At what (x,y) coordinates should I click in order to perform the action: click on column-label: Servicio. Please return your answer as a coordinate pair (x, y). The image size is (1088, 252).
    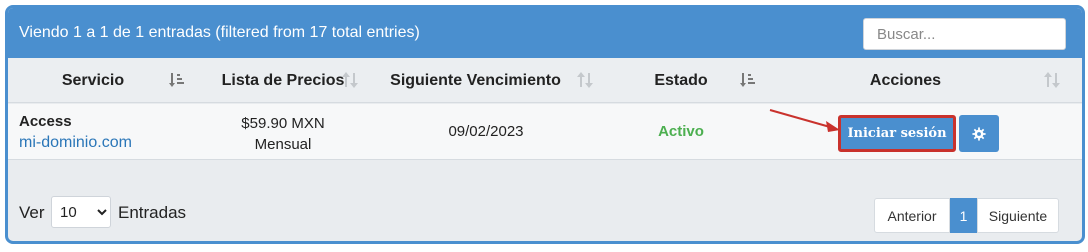
    Looking at the image, I should click on (93, 80).